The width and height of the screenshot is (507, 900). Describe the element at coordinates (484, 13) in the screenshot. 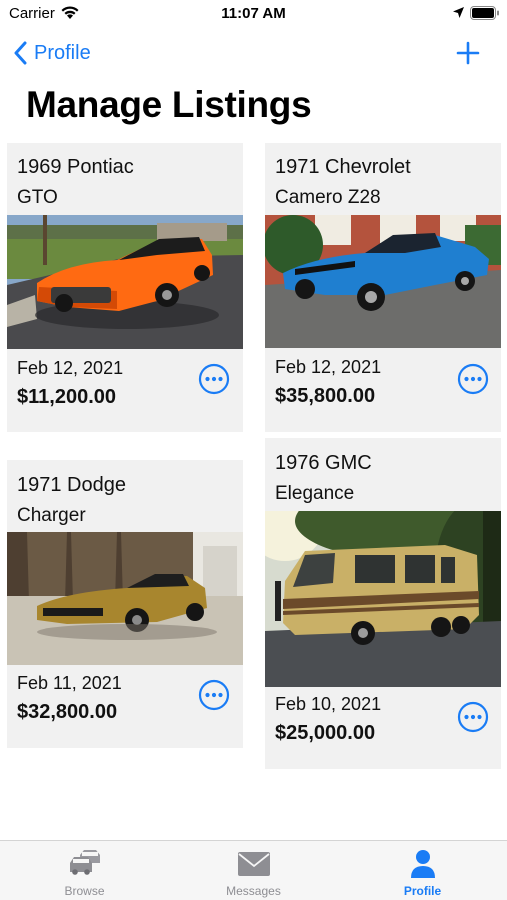

I see `battery-icon` at that location.